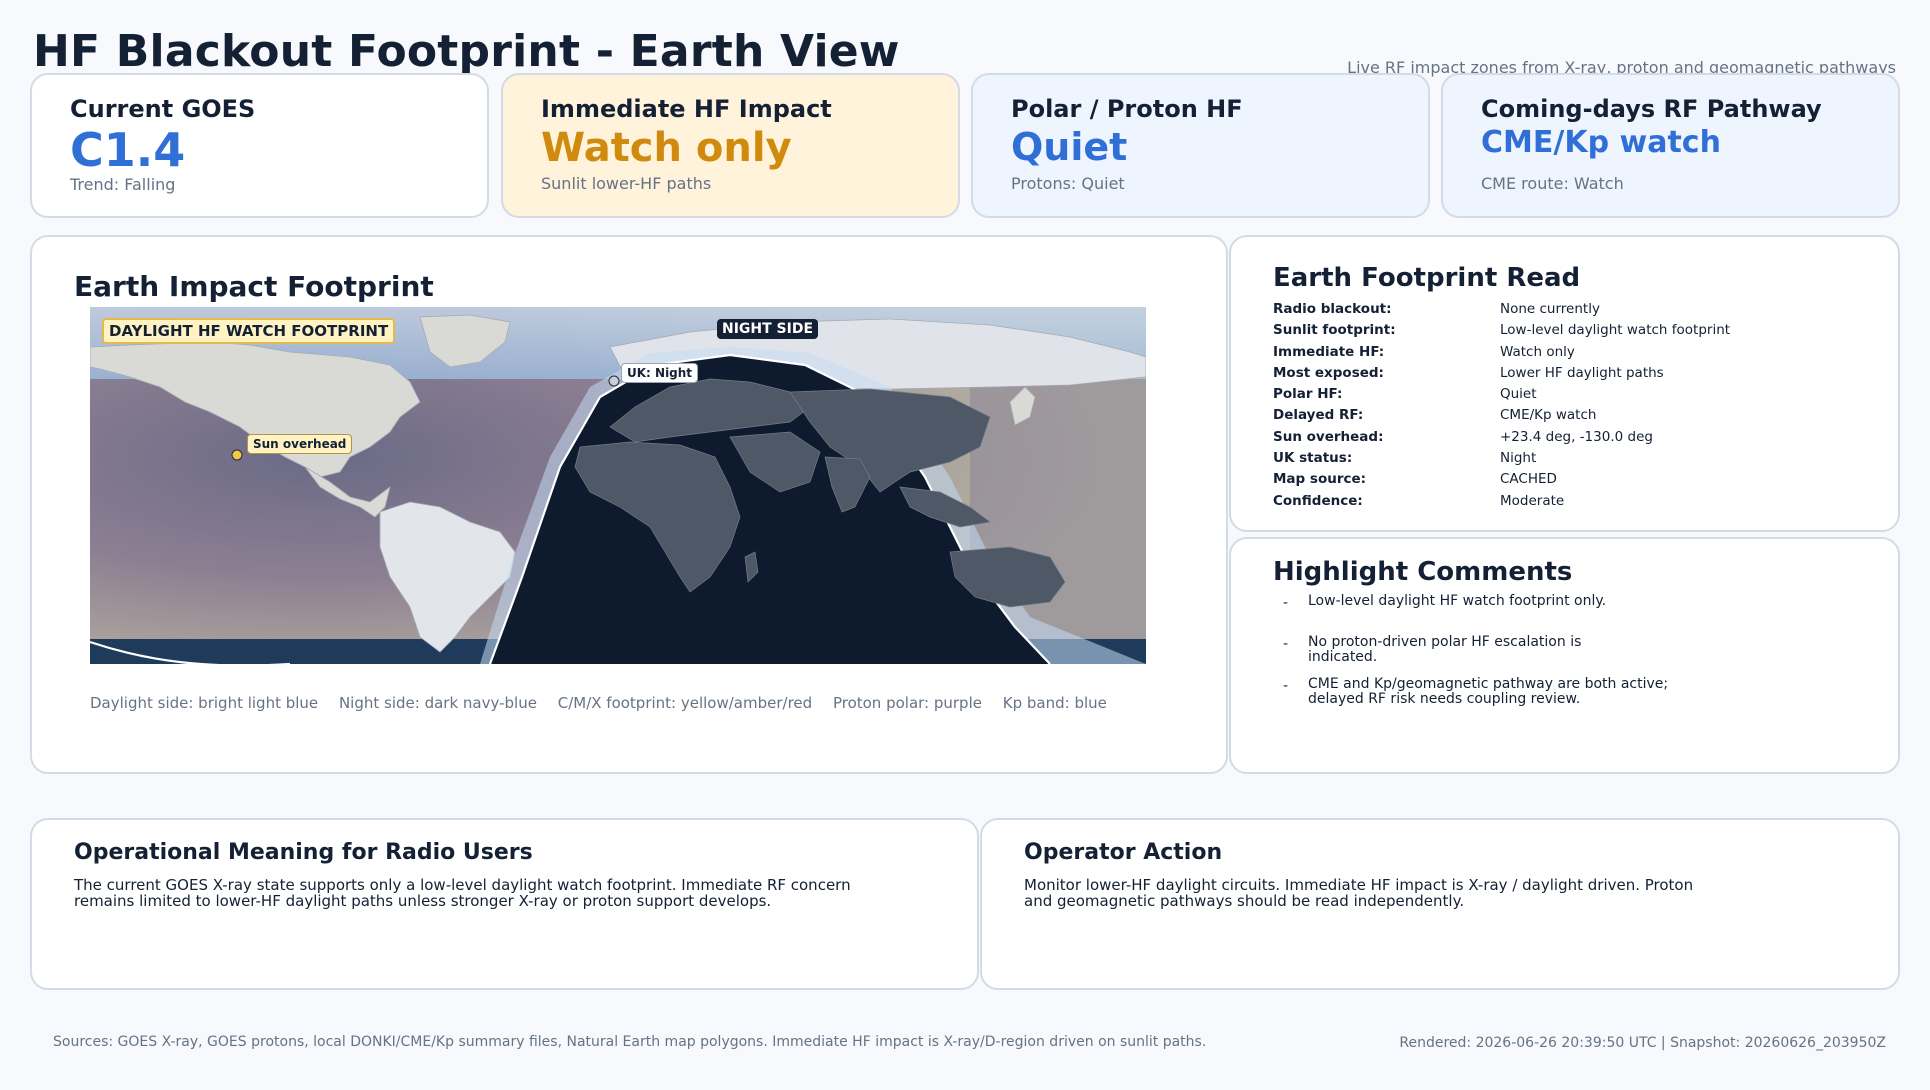 Image resolution: width=1930 pixels, height=1090 pixels. What do you see at coordinates (1518, 394) in the screenshot?
I see `read-value: Quiet` at bounding box center [1518, 394].